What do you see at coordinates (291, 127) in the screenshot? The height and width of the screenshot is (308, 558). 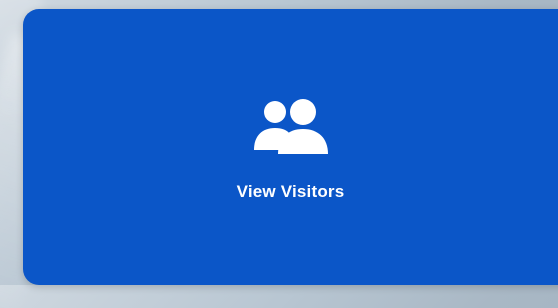 I see `users-icon` at bounding box center [291, 127].